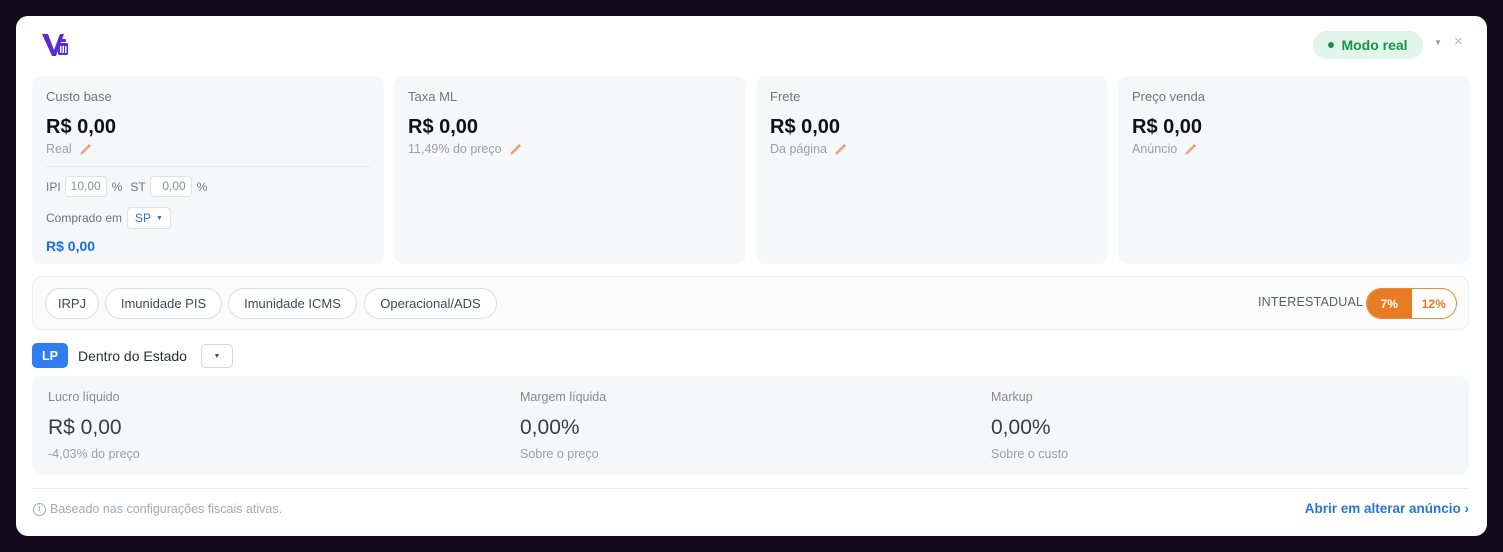 The width and height of the screenshot is (1503, 552). I want to click on price-sub-text: Anúncio, so click(1155, 149).